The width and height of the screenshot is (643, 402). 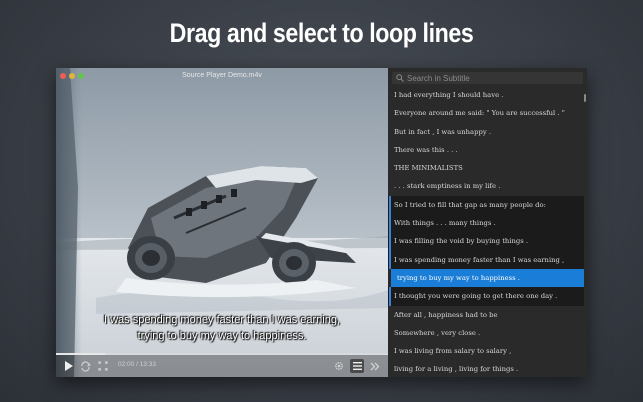 What do you see at coordinates (486, 168) in the screenshot?
I see `subtitle-line: THE MINIMALISTS` at bounding box center [486, 168].